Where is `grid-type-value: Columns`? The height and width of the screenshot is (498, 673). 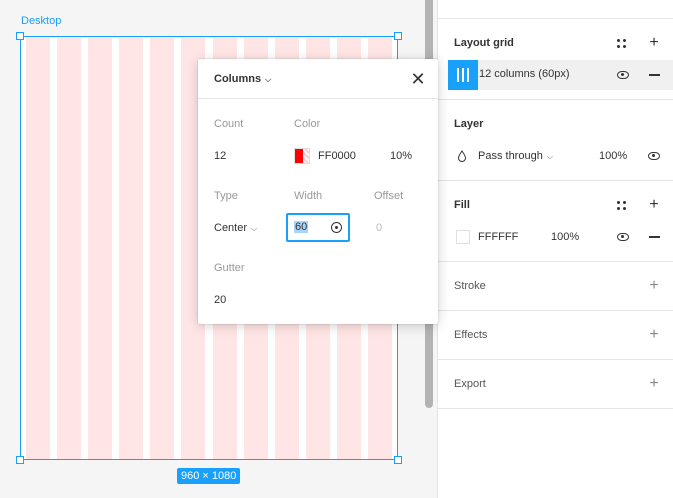 grid-type-value: Columns is located at coordinates (238, 79).